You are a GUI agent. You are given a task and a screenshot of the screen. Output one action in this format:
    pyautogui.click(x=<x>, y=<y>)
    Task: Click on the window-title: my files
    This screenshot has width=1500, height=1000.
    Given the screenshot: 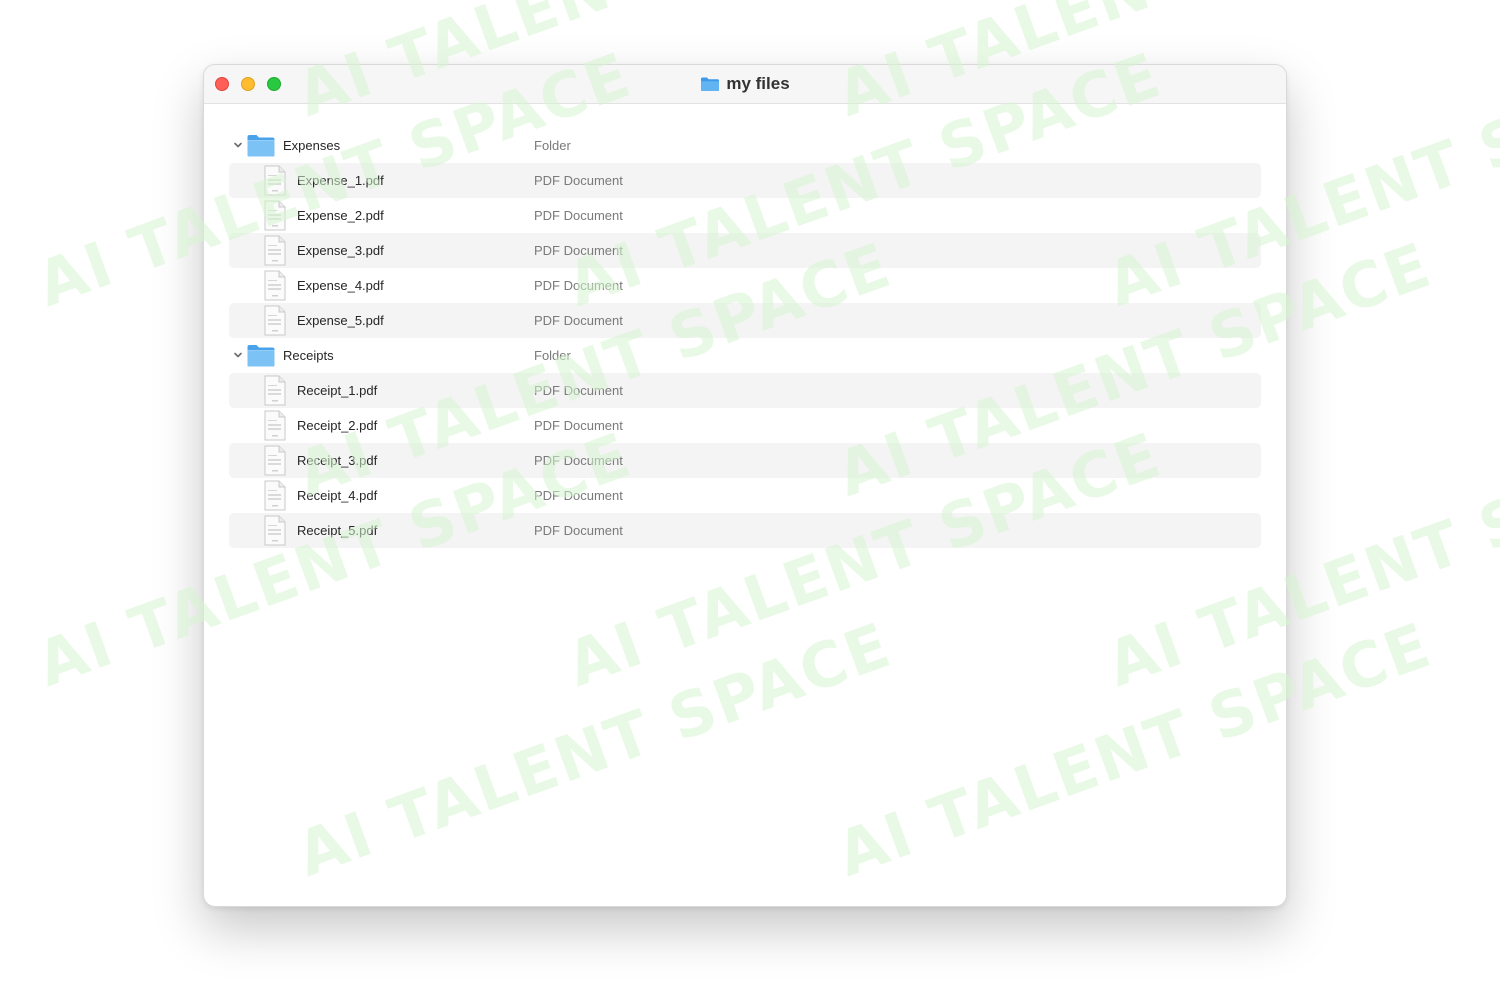 What is the action you would take?
    pyautogui.click(x=758, y=83)
    